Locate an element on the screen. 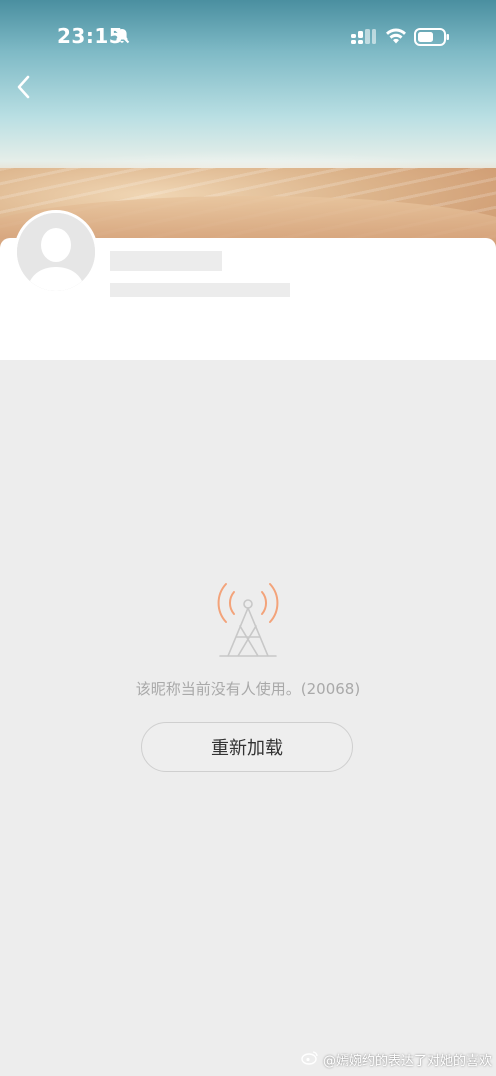  bell-slash-icon is located at coordinates (122, 38).